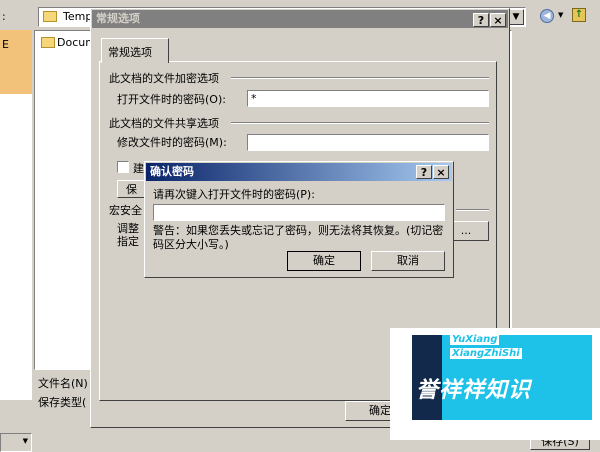 The width and height of the screenshot is (600, 452). I want to click on confirm-password-field, so click(299, 212).